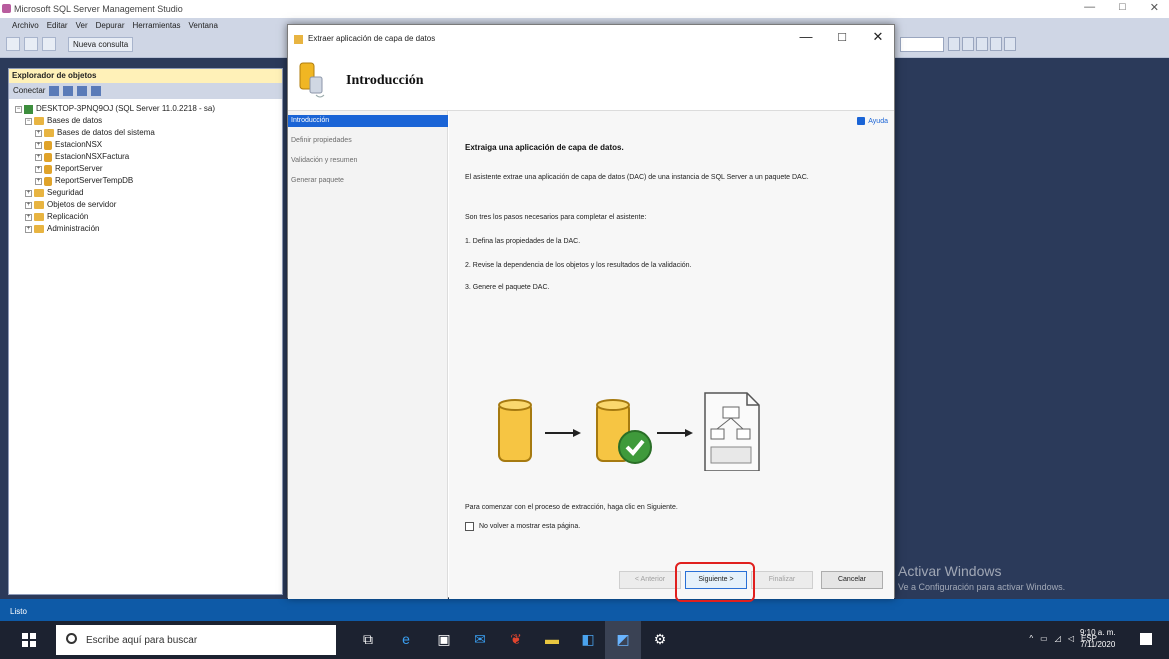 The width and height of the screenshot is (1169, 659). Describe the element at coordinates (368, 639) in the screenshot. I see `task-view-icon: ⧉` at that location.